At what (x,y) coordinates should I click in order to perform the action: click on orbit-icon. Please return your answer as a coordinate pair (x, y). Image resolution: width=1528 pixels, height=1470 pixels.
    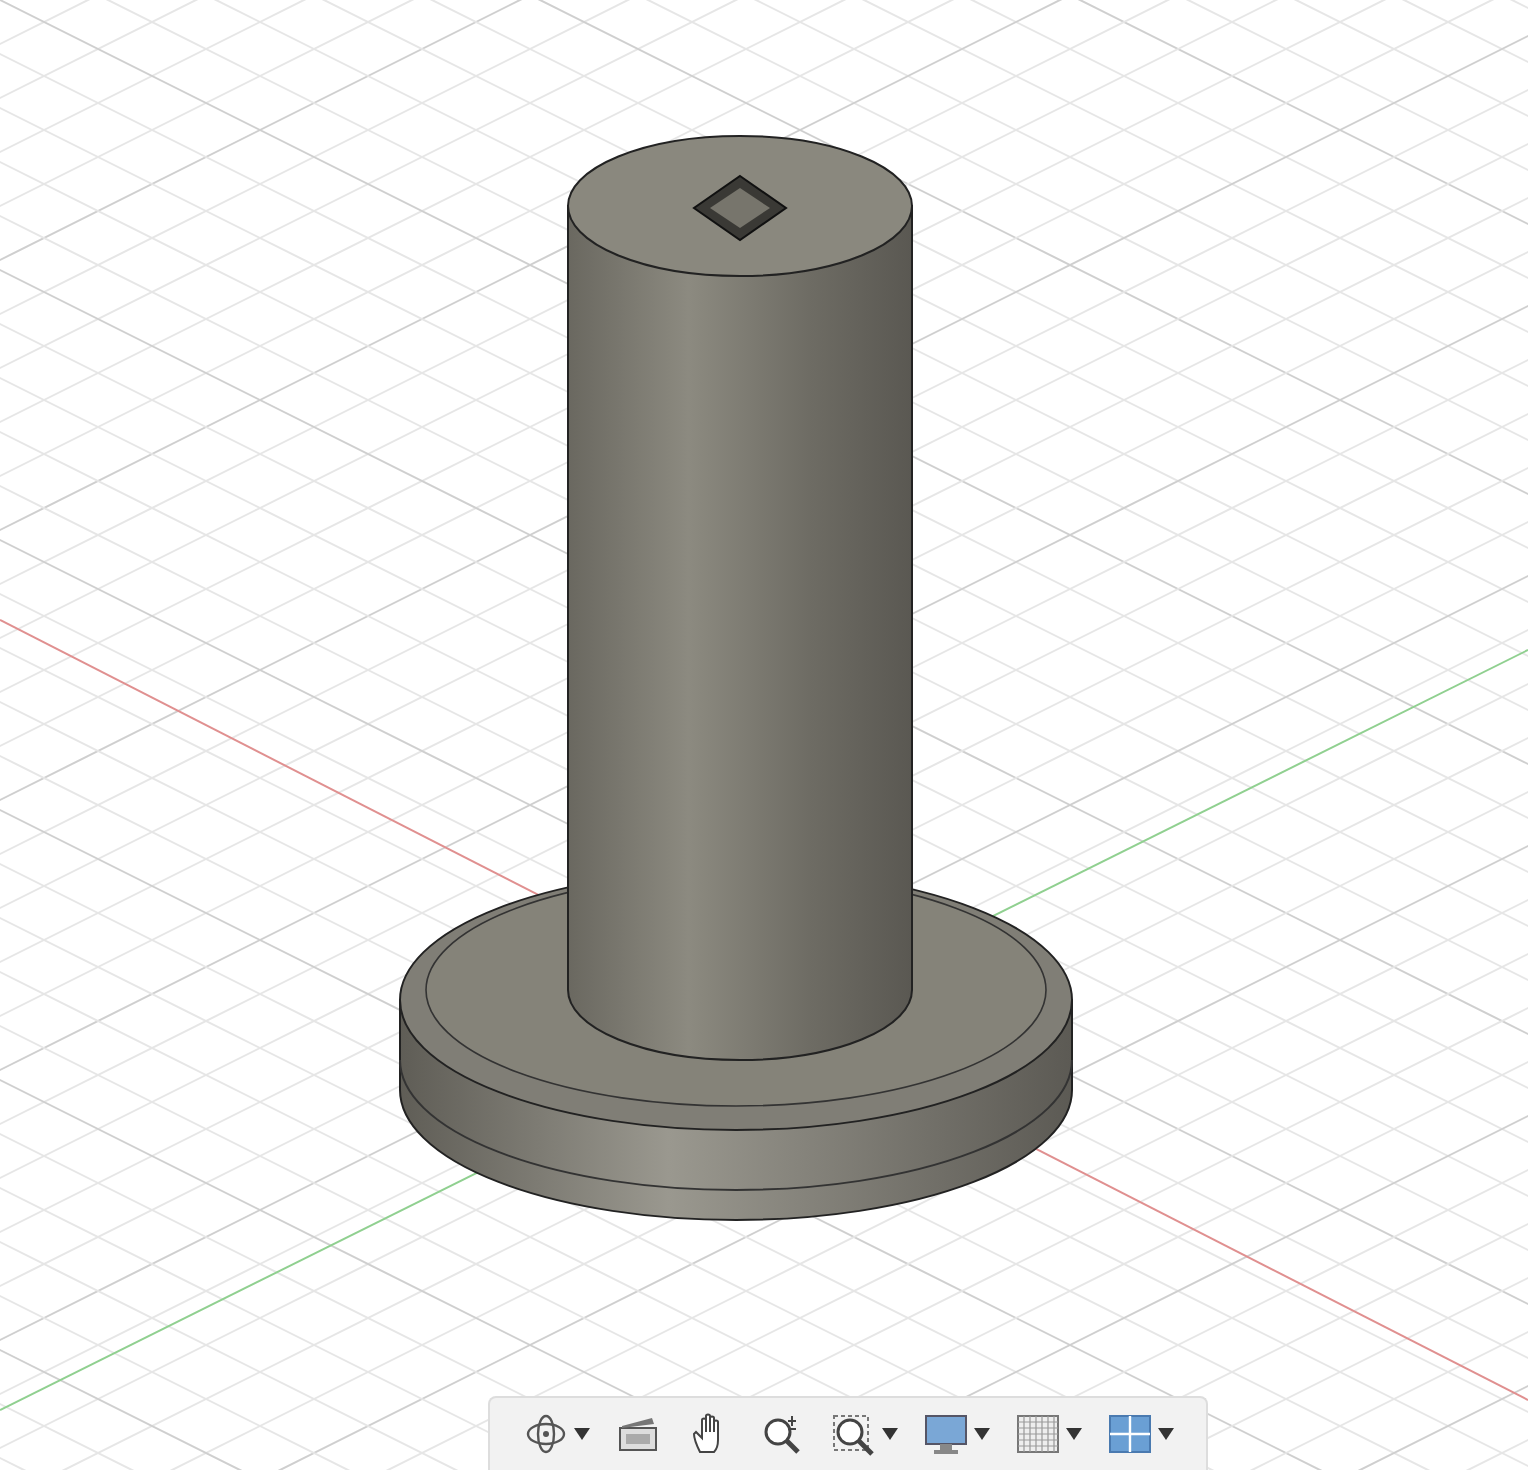
    Looking at the image, I should click on (546, 1434).